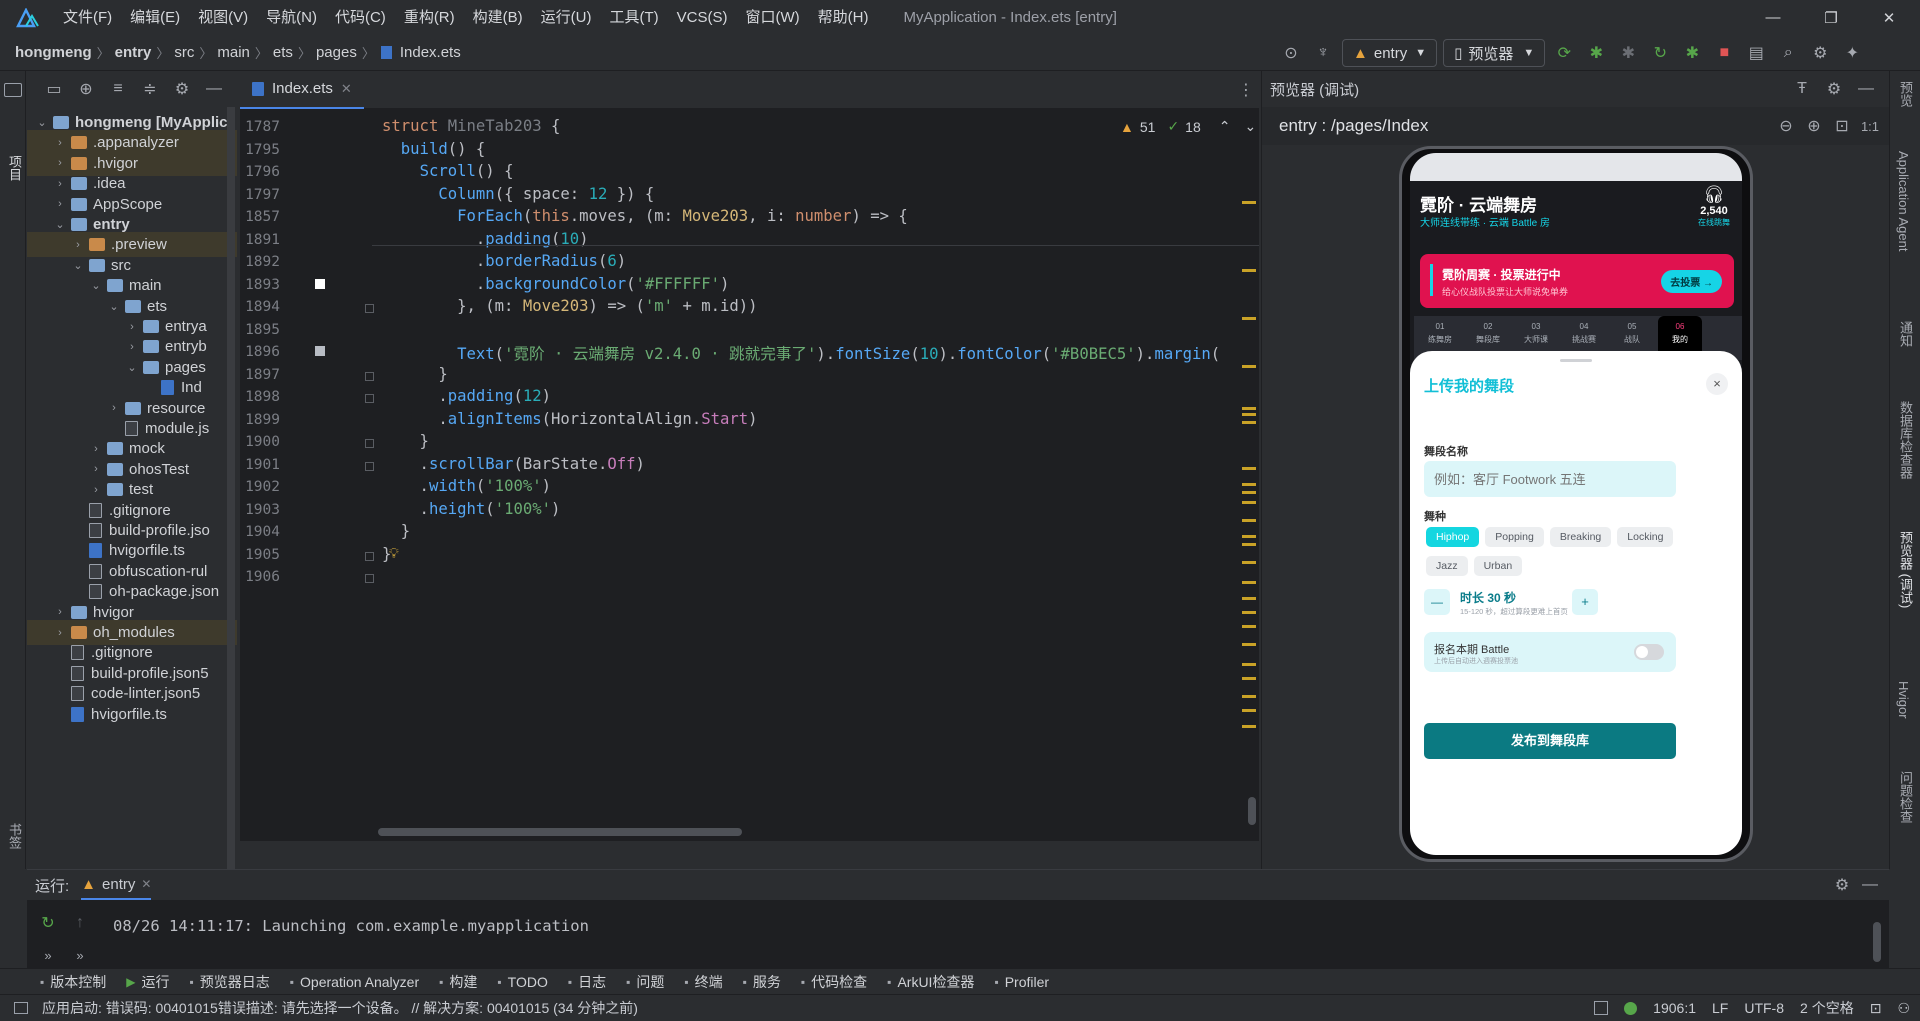 This screenshot has width=1920, height=1021. What do you see at coordinates (1580, 537) in the screenshot?
I see `dance-type-pill: Breaking` at bounding box center [1580, 537].